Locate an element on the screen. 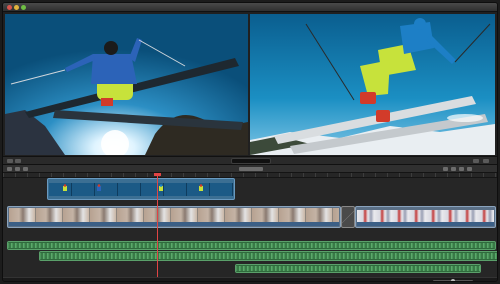 The height and width of the screenshot is (284, 500). timeline-toolbar is located at coordinates (250, 169).